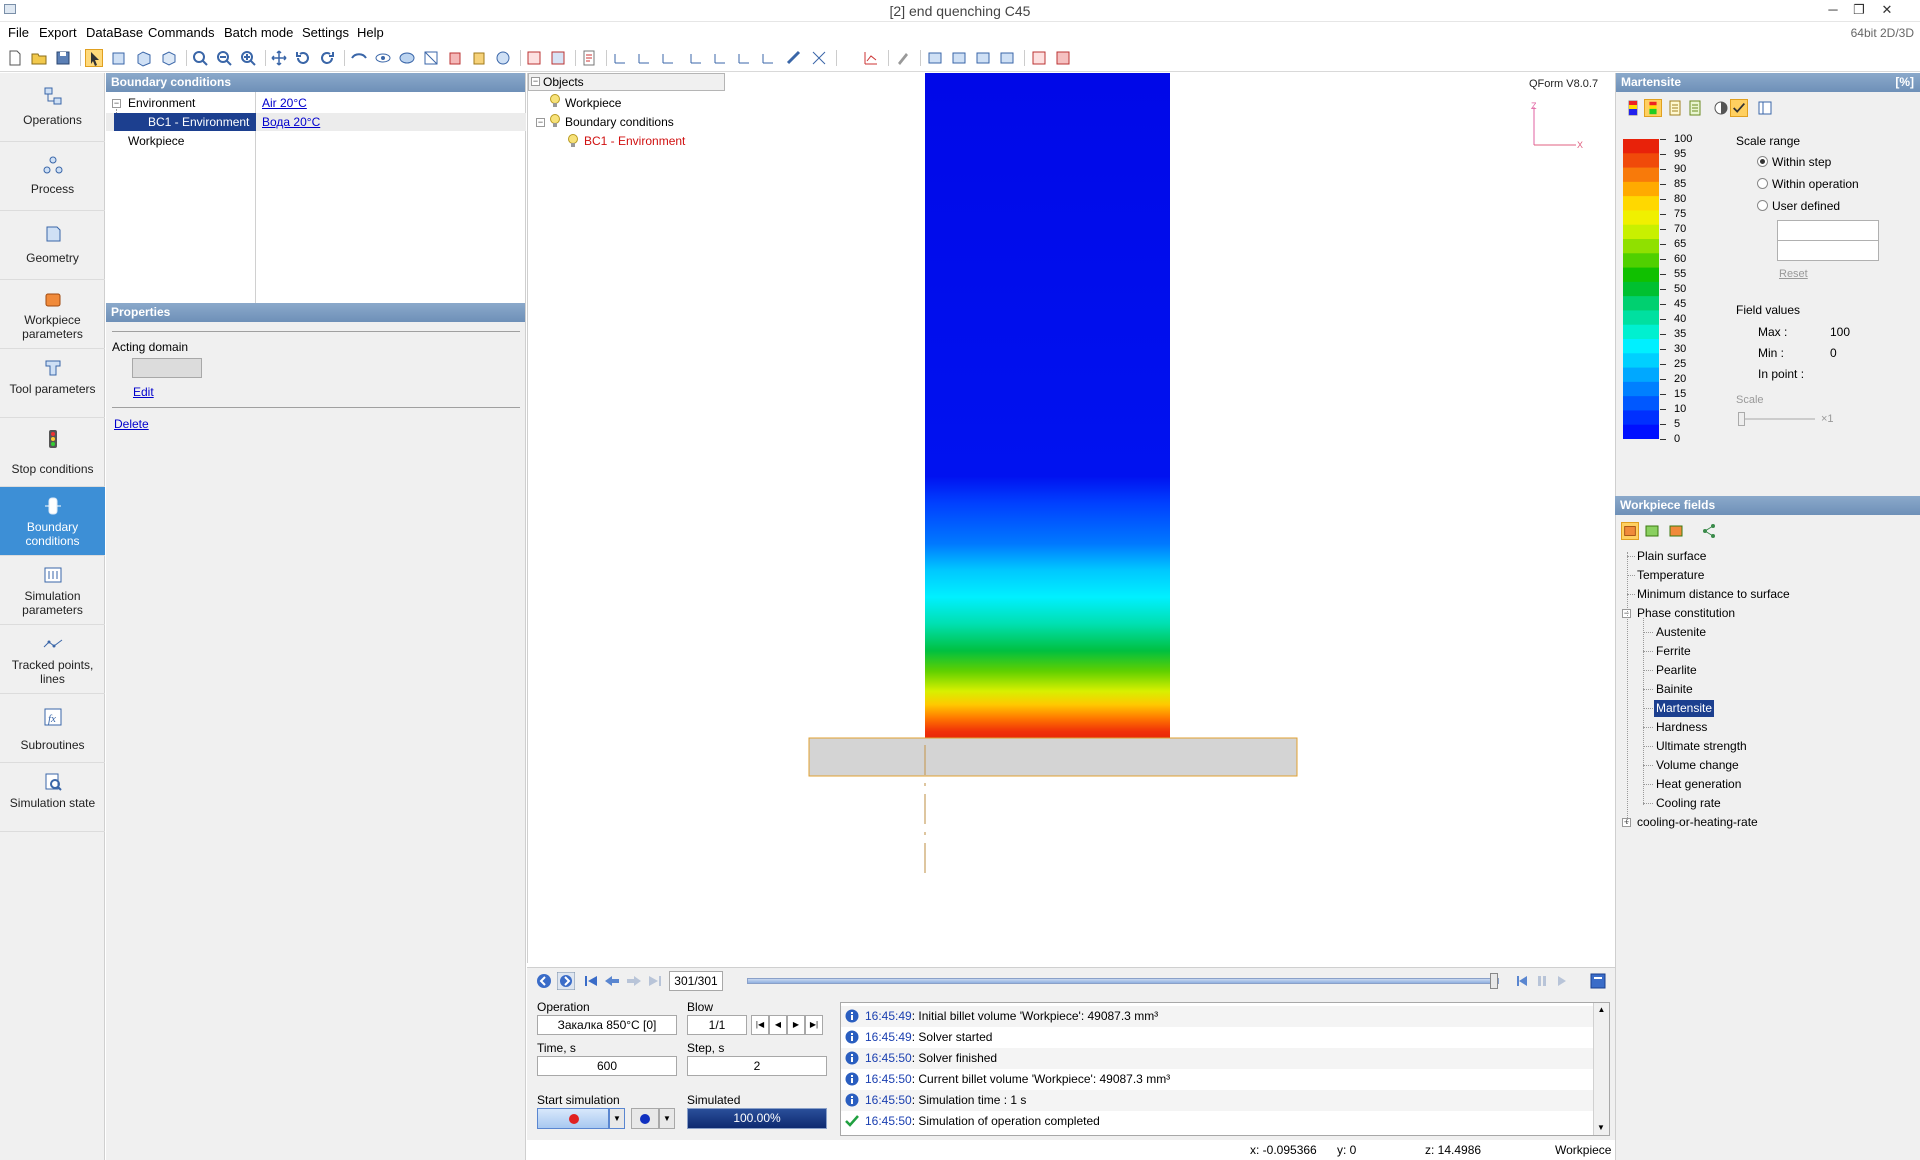 The height and width of the screenshot is (1160, 1920). I want to click on blow-prev-button: ◀, so click(778, 1025).